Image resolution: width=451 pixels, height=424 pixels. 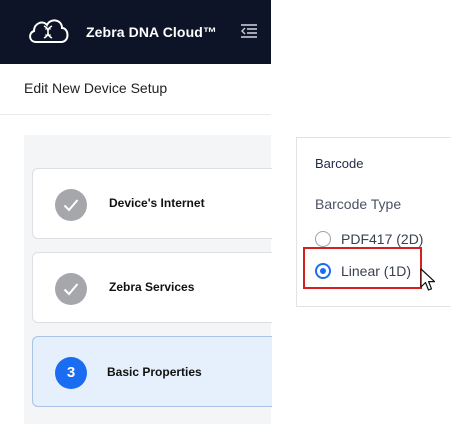 I want to click on step-number: 3, so click(x=71, y=372).